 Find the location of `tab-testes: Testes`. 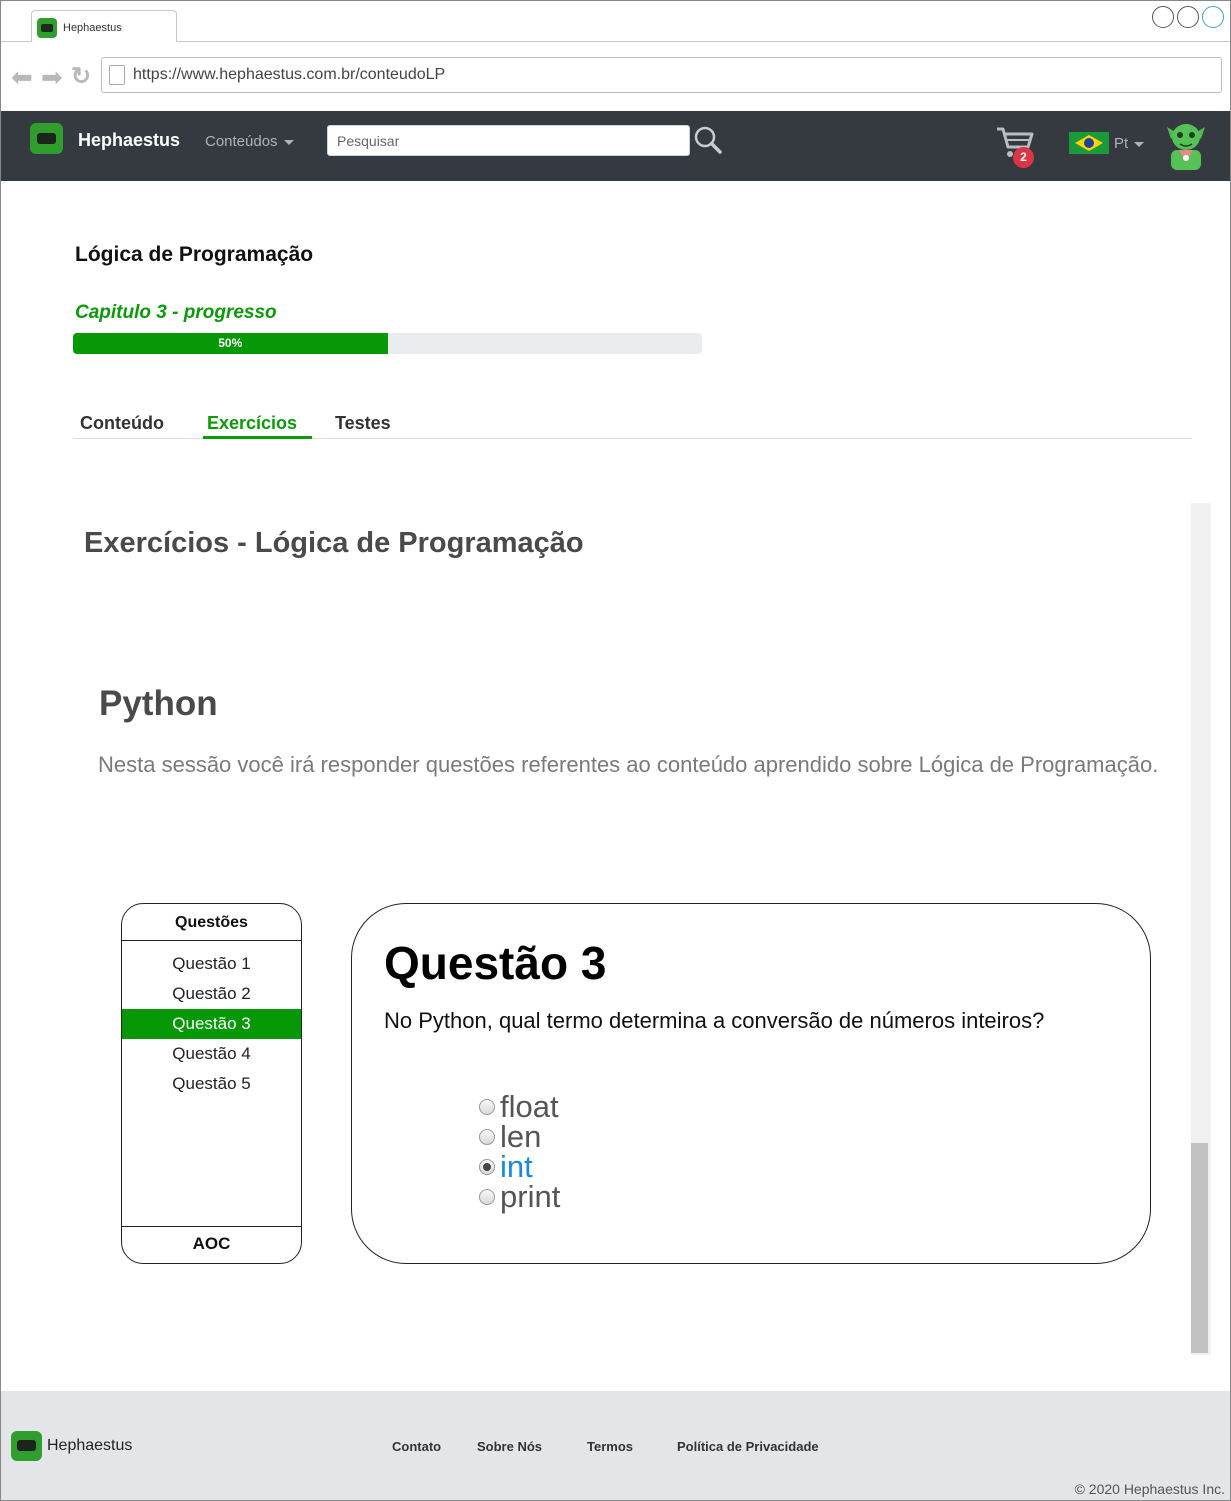

tab-testes: Testes is located at coordinates (363, 423).